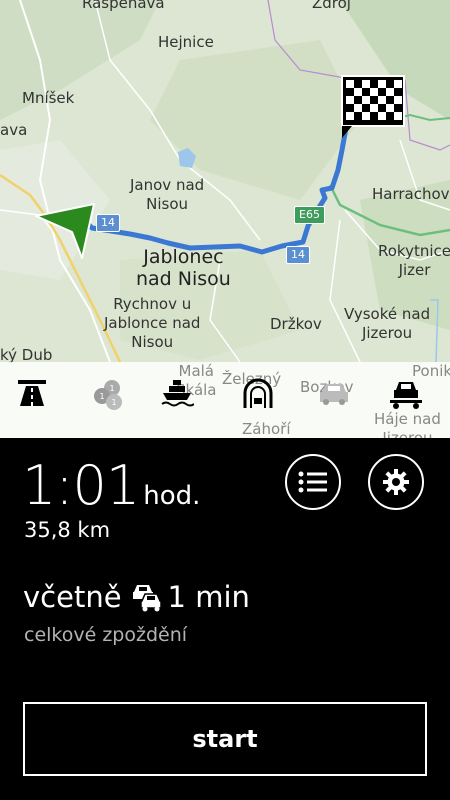  What do you see at coordinates (172, 496) in the screenshot?
I see `duration-unit: hod.` at bounding box center [172, 496].